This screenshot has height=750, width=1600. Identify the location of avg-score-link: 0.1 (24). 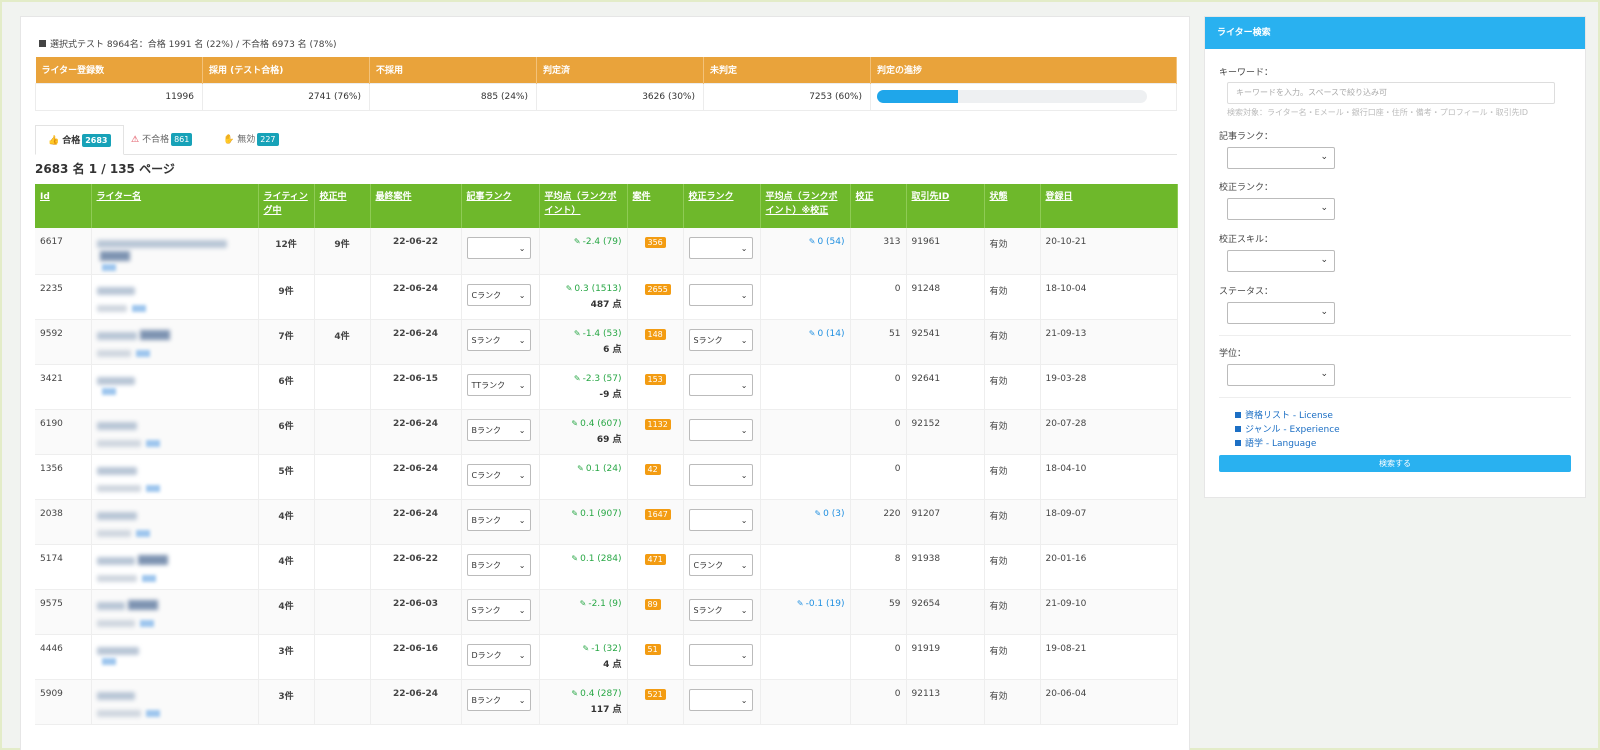
(604, 469).